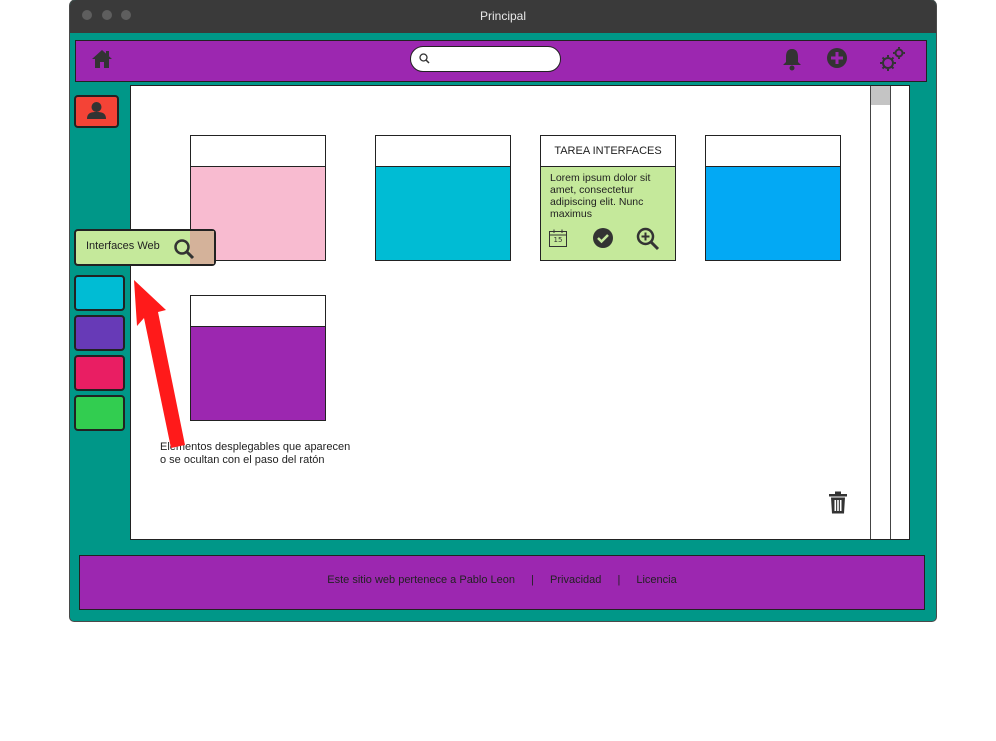  I want to click on title-bar: Principal, so click(503, 16).